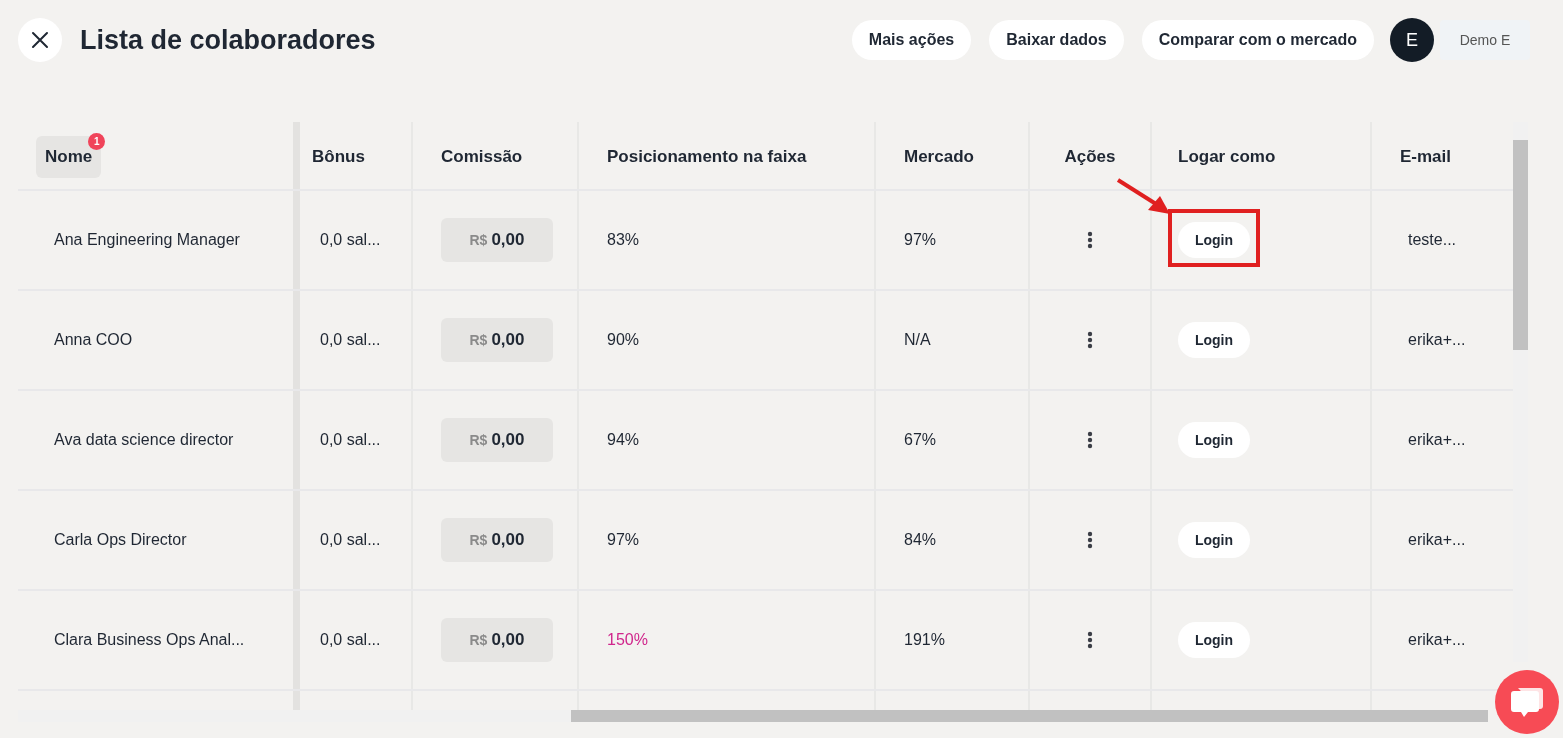 The height and width of the screenshot is (738, 1563). What do you see at coordinates (1257, 40) in the screenshot?
I see `action-button: Comparar com o mercado` at bounding box center [1257, 40].